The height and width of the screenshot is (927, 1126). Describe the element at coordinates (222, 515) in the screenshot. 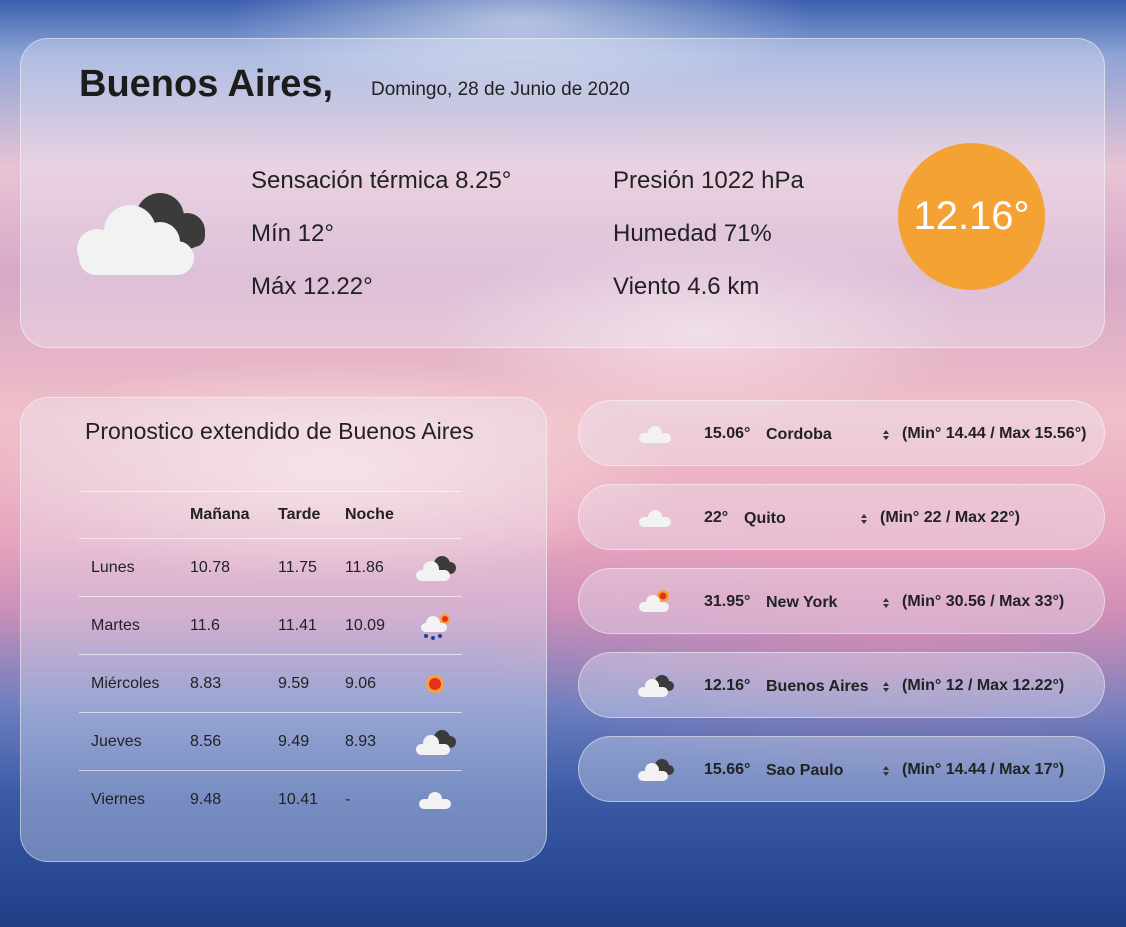

I see `header-morning: Mañana` at that location.